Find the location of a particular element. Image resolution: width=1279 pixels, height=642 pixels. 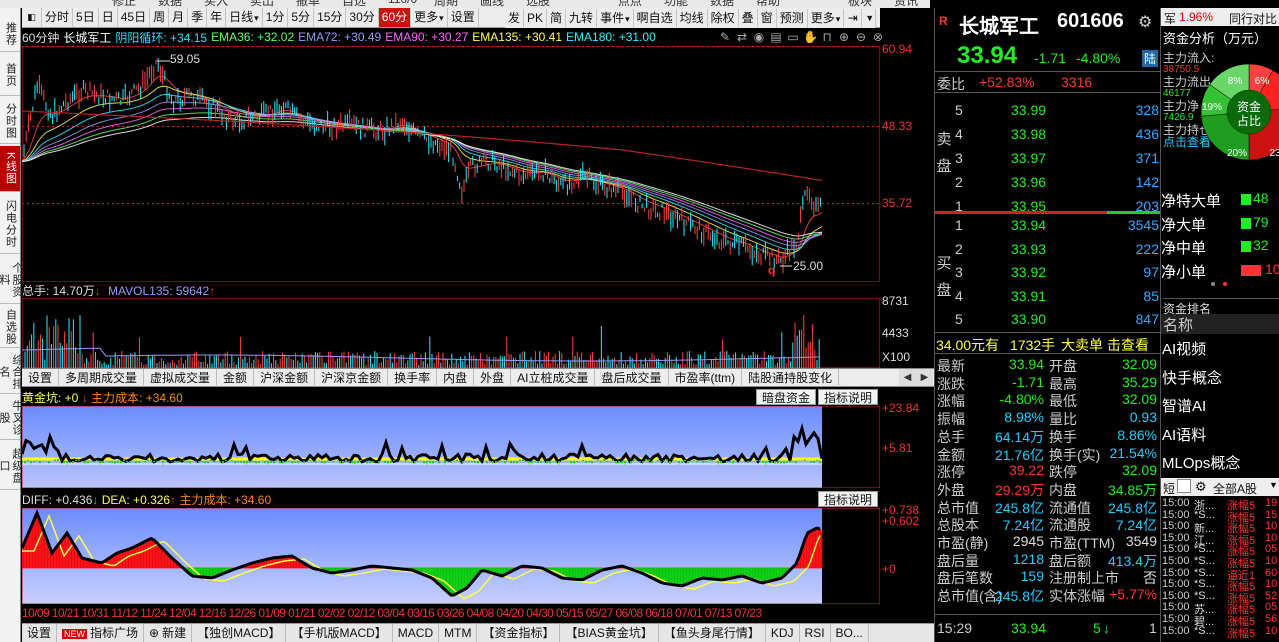

concept-item: 智谱AI is located at coordinates (1184, 405).